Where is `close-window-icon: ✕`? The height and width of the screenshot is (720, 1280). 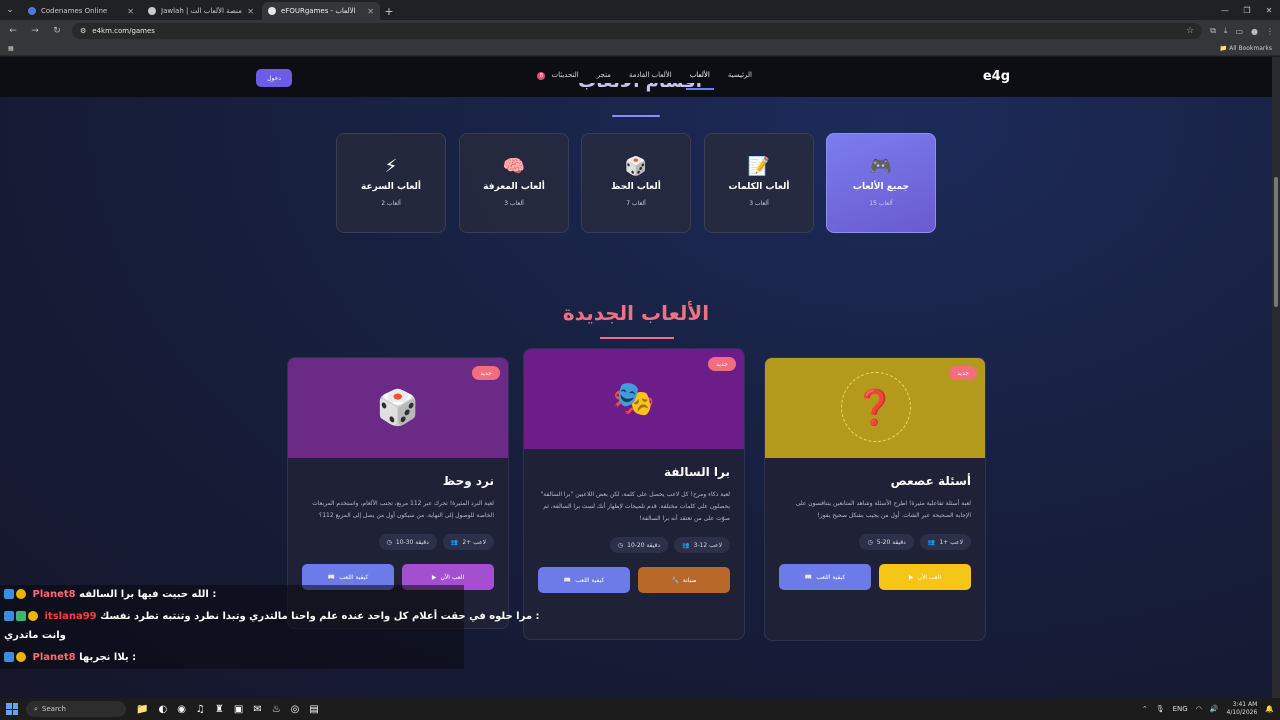
close-window-icon: ✕ is located at coordinates (1269, 10).